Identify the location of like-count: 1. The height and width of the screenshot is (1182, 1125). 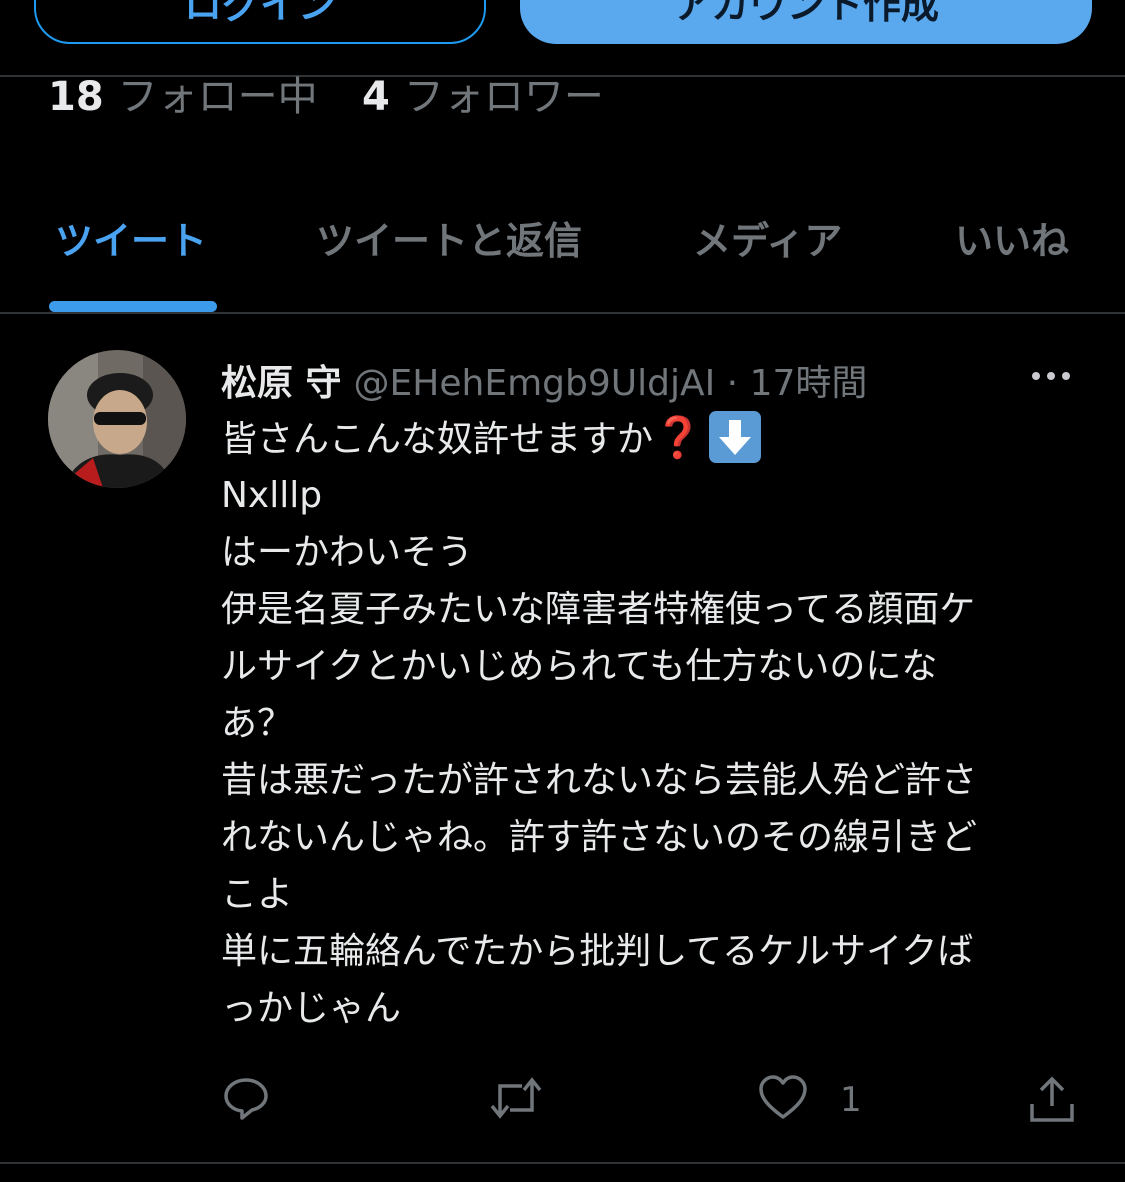
(851, 1100).